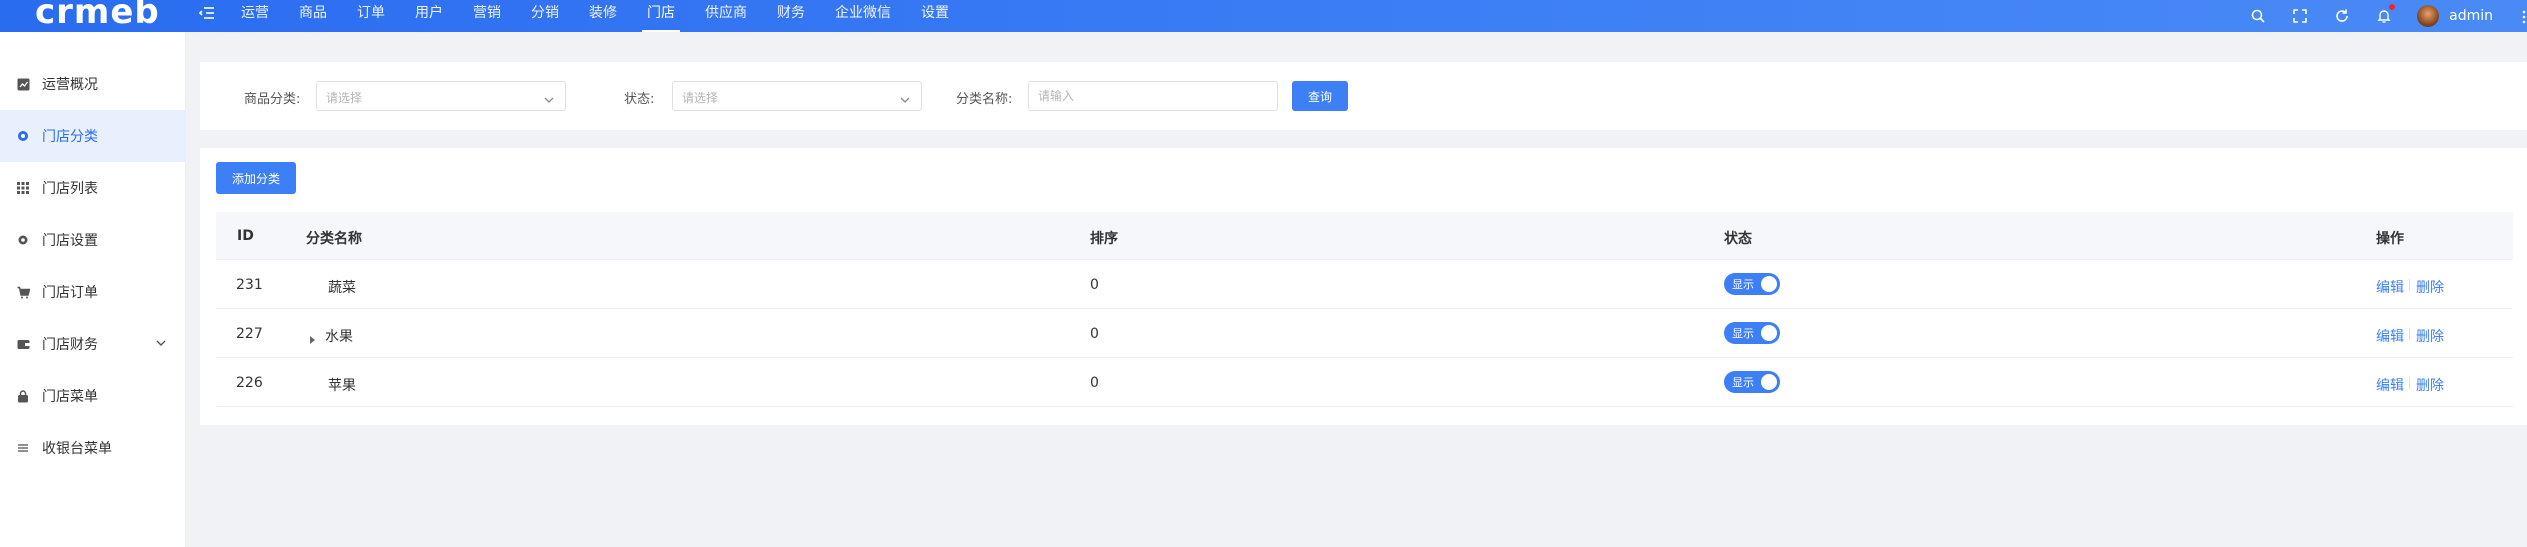 This screenshot has width=2527, height=547. What do you see at coordinates (23, 448) in the screenshot?
I see `menu-icon` at bounding box center [23, 448].